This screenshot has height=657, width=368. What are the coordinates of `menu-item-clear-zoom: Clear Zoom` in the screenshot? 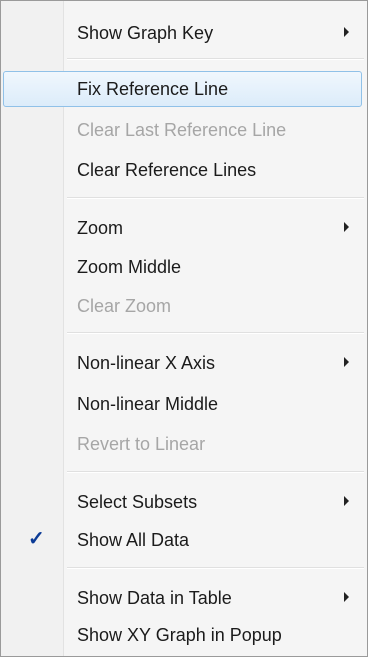 It's located at (182, 306).